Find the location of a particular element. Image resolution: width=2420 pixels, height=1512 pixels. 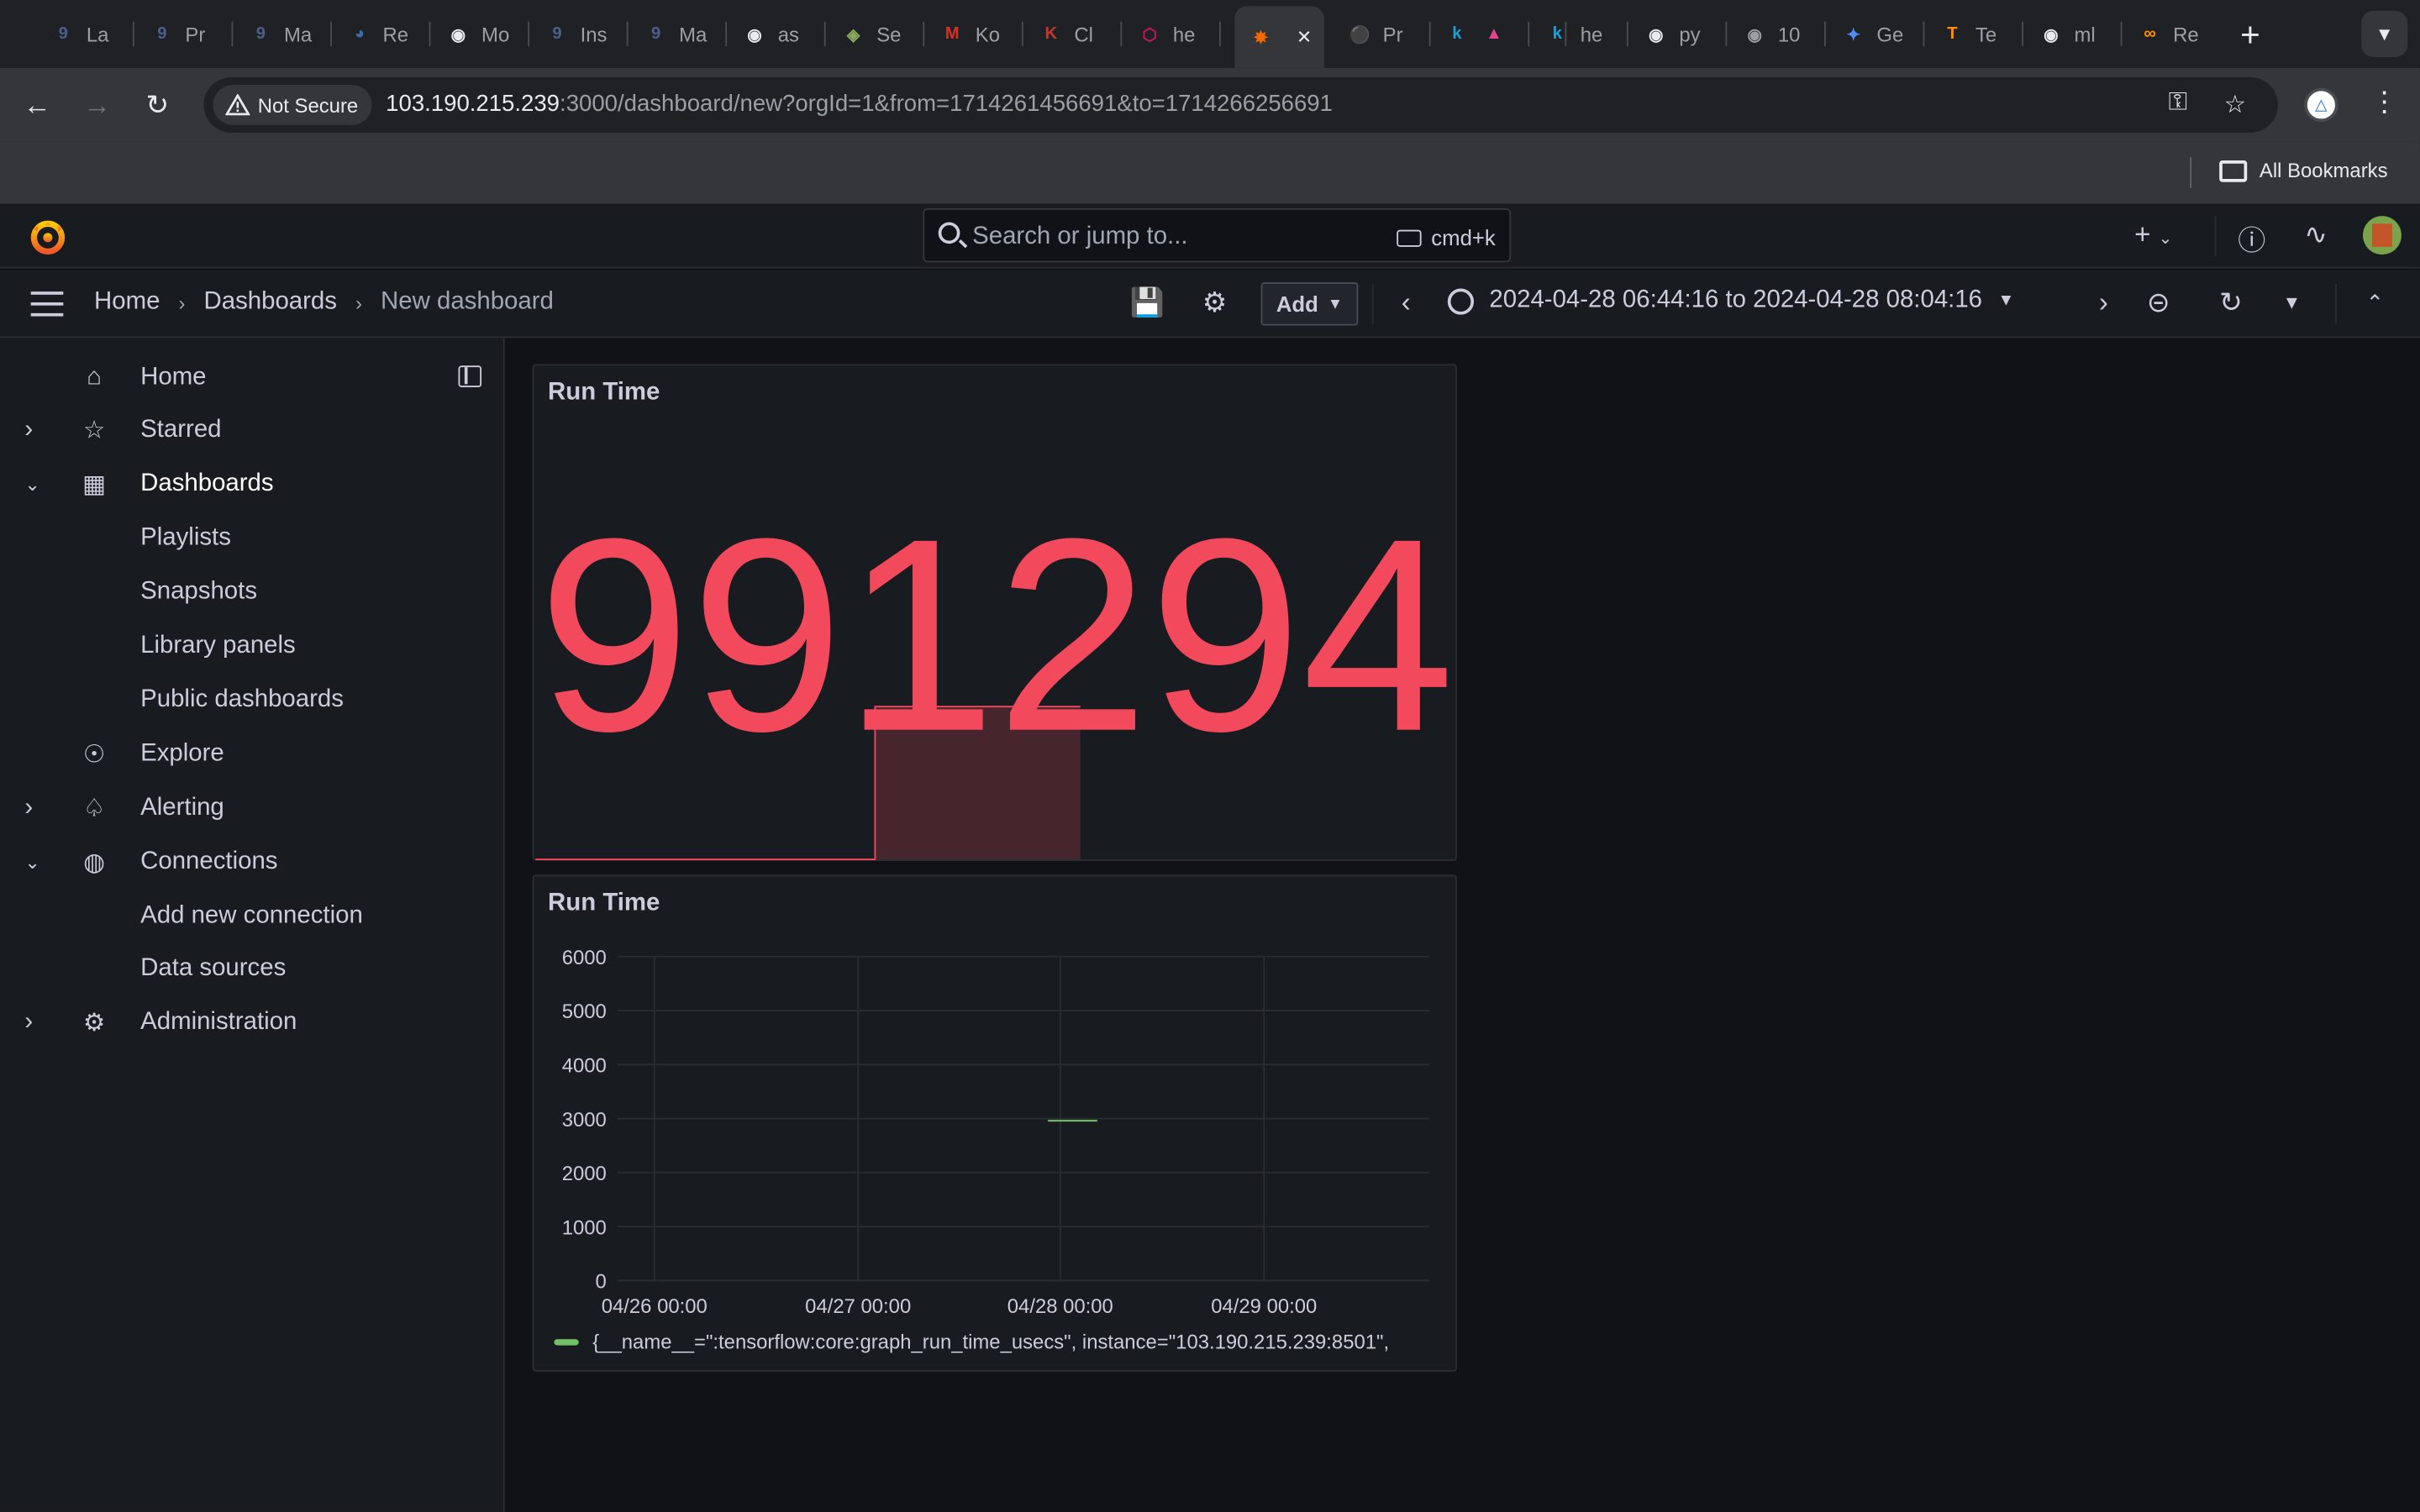

back-icon: ← is located at coordinates (36, 105).